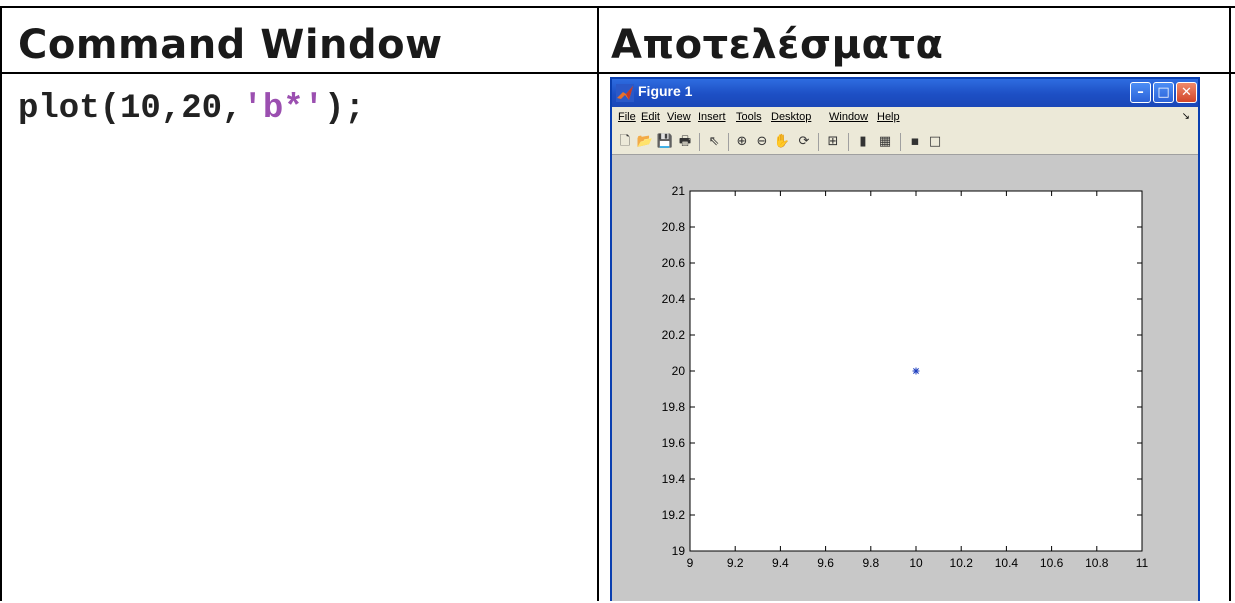  Describe the element at coordinates (712, 117) in the screenshot. I see `menu-insert: Insert` at that location.